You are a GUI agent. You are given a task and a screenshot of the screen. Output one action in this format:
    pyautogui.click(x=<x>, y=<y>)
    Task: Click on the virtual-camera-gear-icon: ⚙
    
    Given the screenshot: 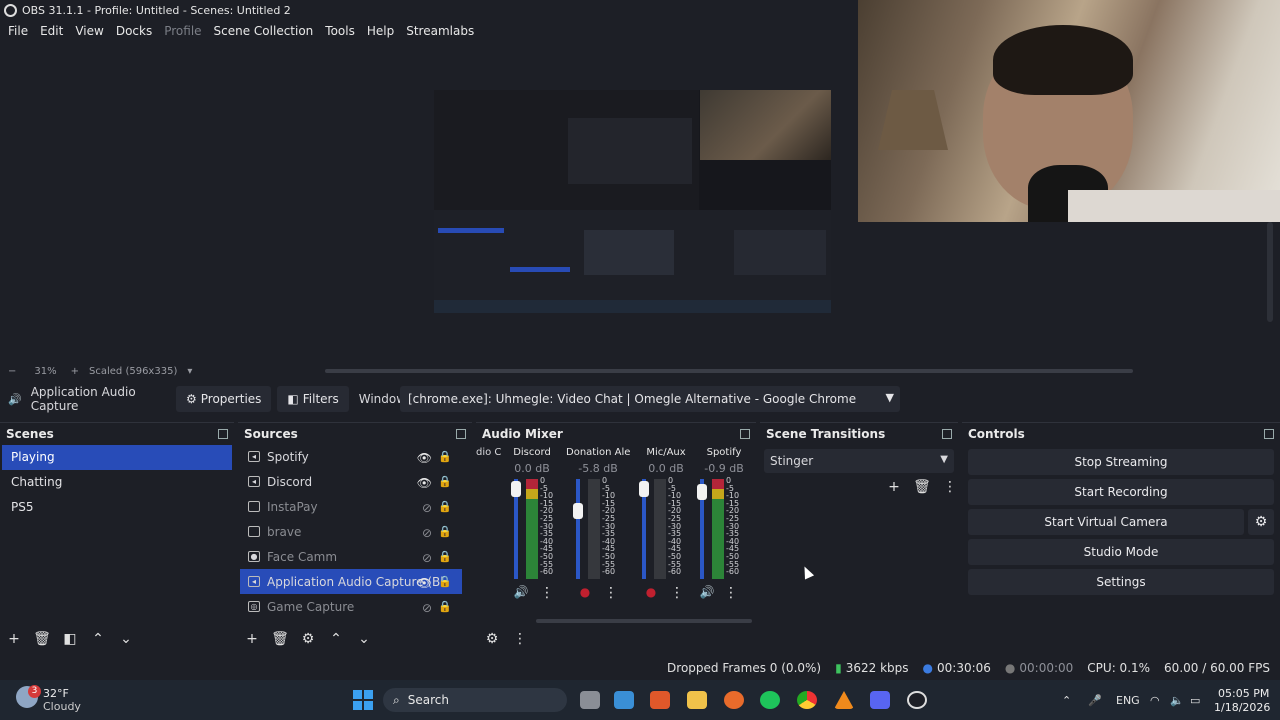 What is the action you would take?
    pyautogui.click(x=1261, y=522)
    